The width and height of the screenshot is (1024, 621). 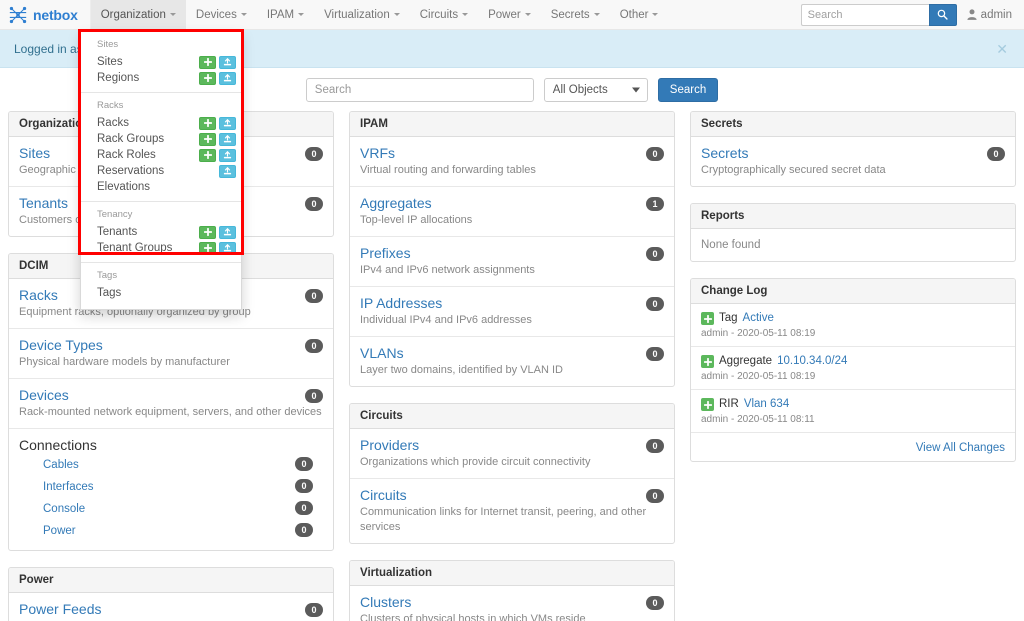 What do you see at coordinates (512, 353) in the screenshot?
I see `list-item-title: VLANs` at bounding box center [512, 353].